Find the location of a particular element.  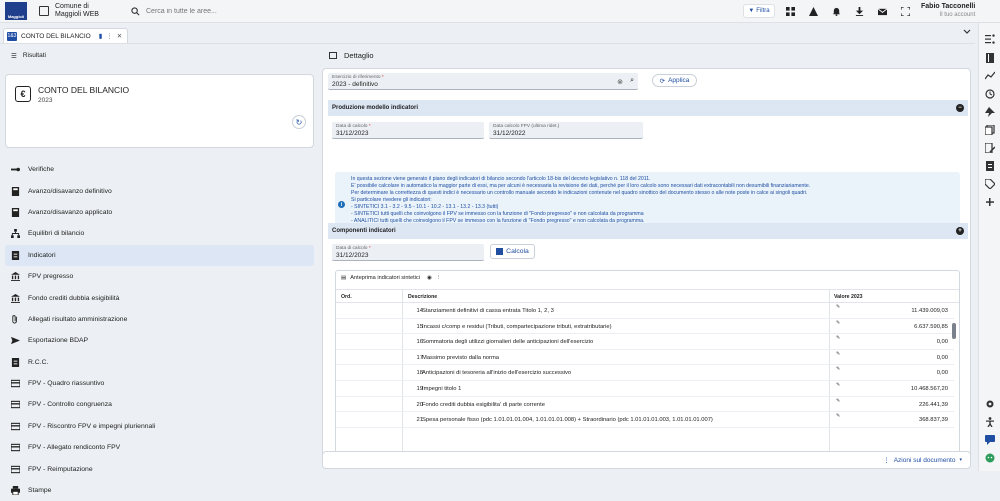

document-year: 2023 is located at coordinates (45, 100).